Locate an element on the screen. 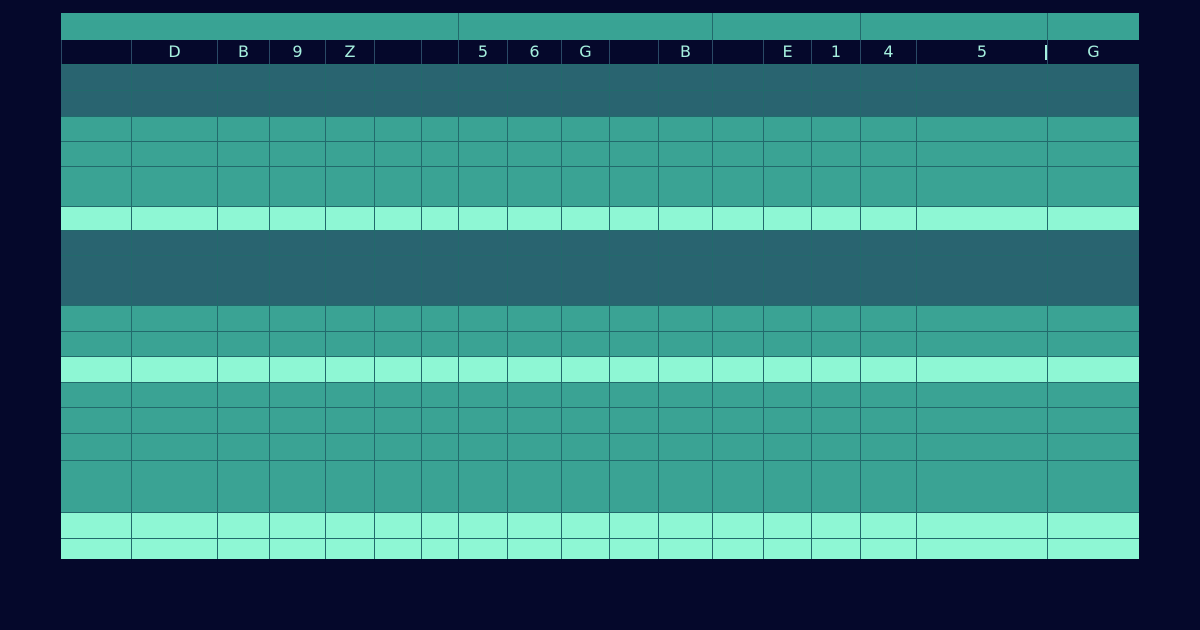  column-header: Z is located at coordinates (349, 52).